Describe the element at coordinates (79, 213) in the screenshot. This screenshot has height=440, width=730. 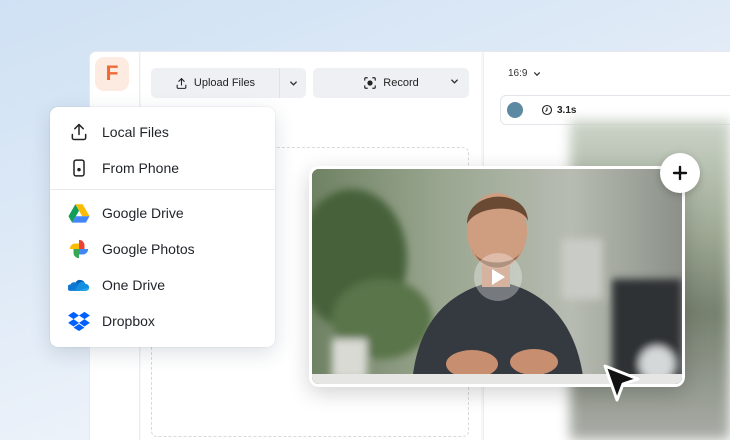
I see `google-drive-icon` at that location.